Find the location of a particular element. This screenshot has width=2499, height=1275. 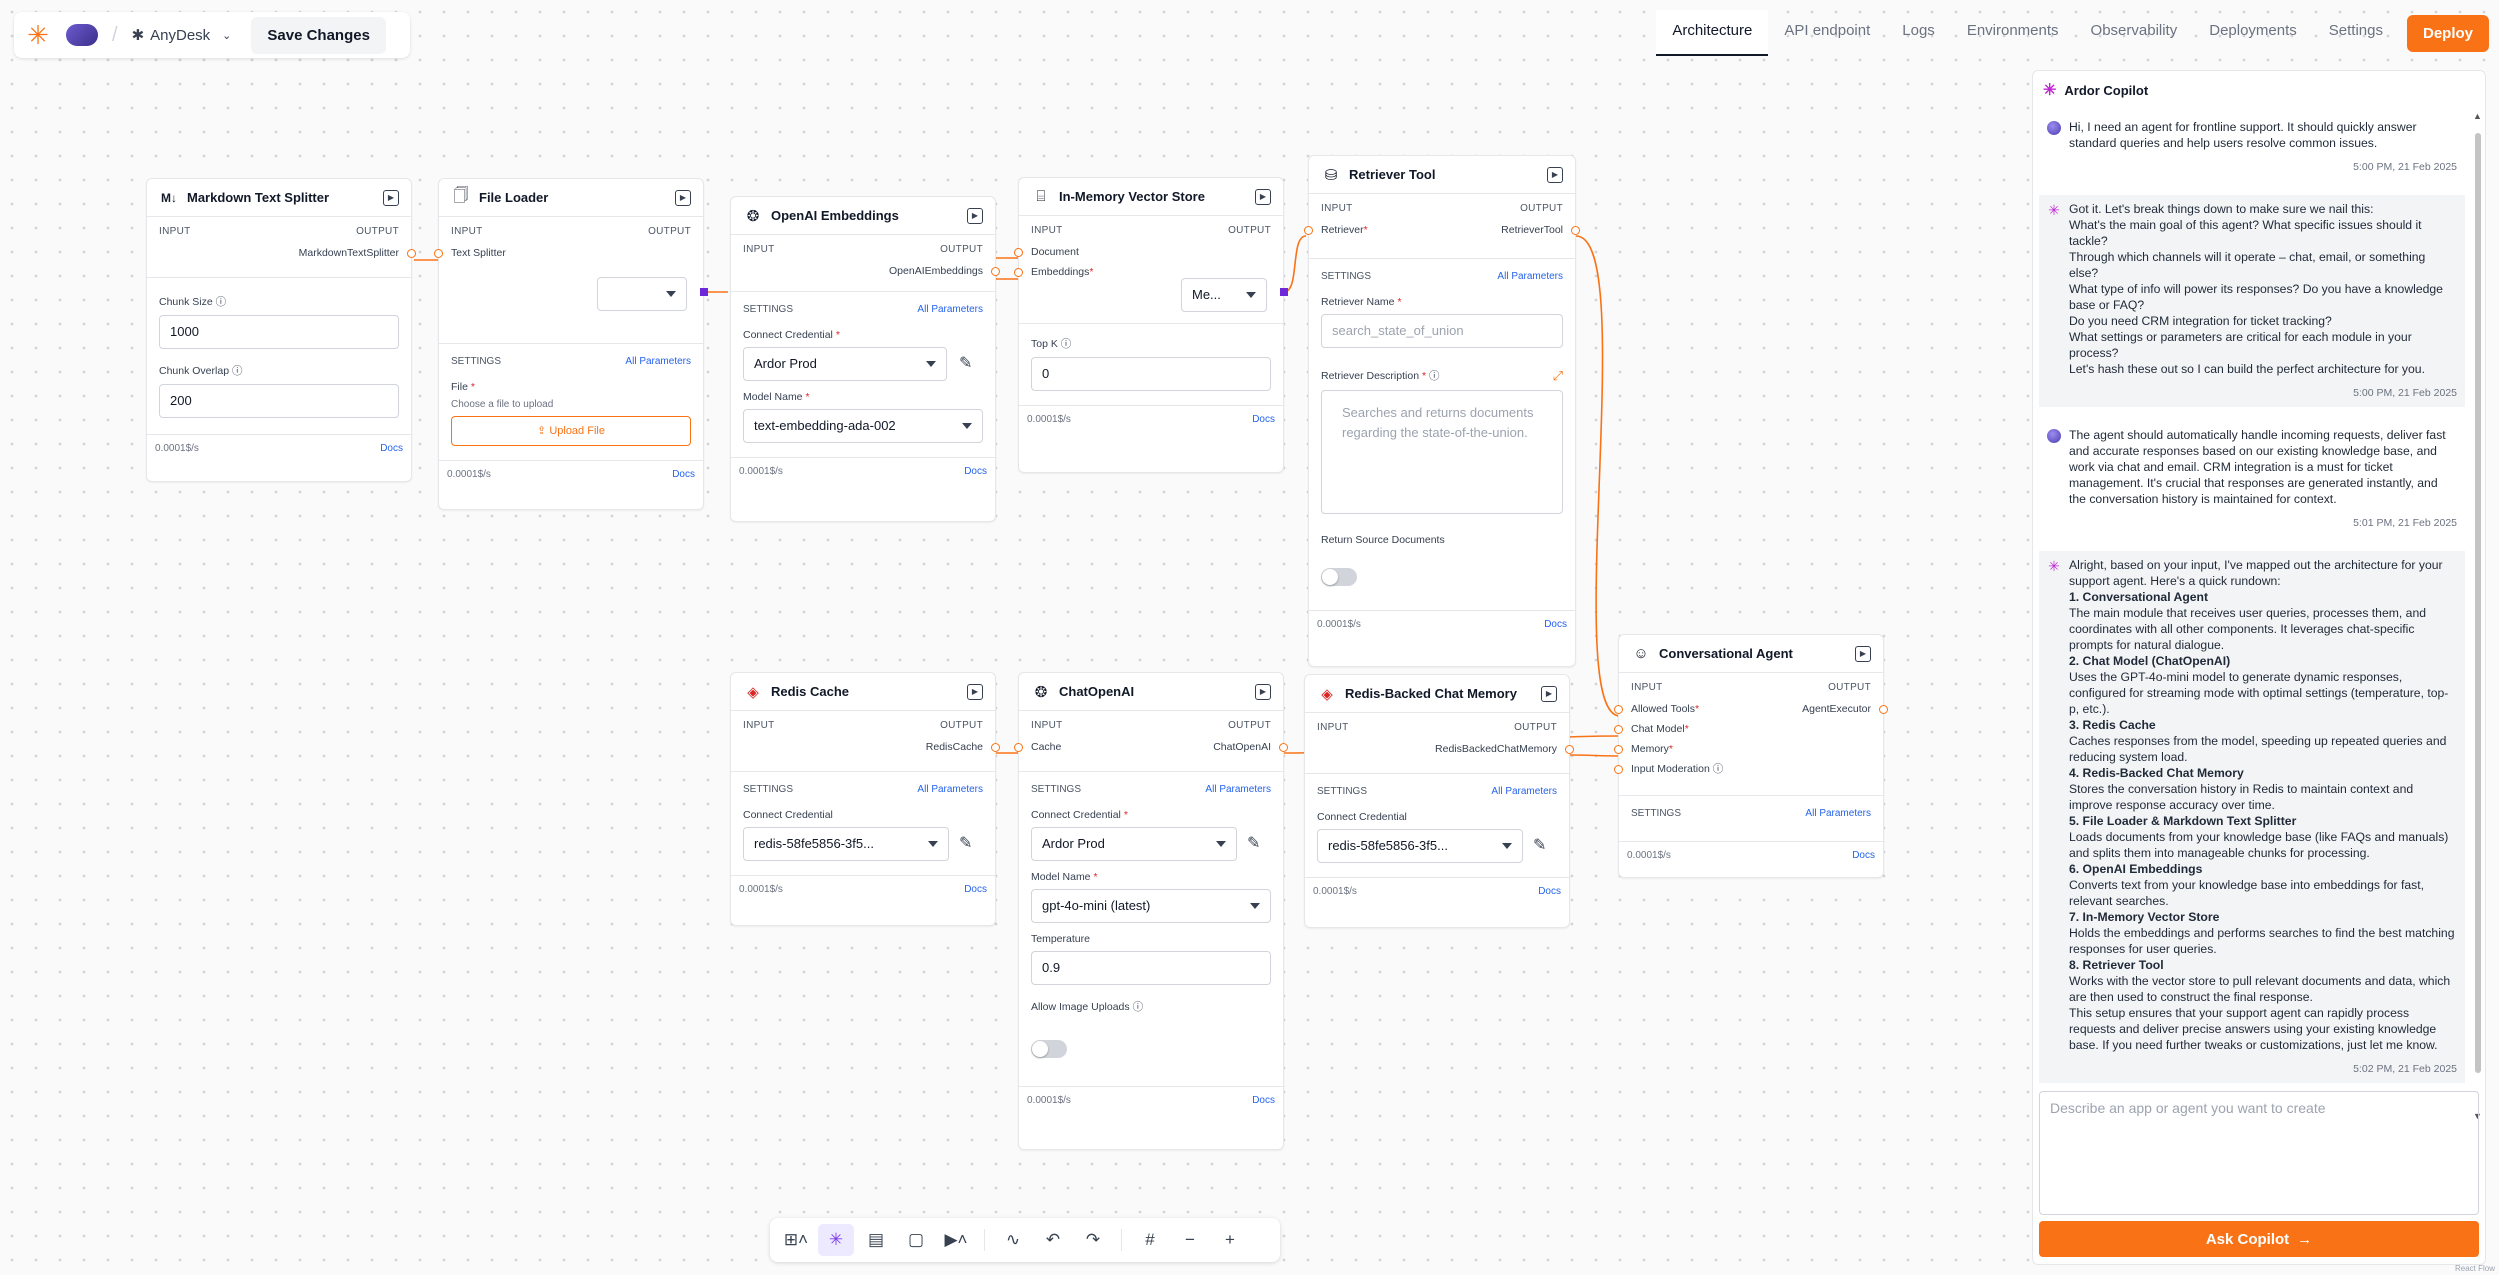

tab-deployments: Deployments is located at coordinates (2253, 33).